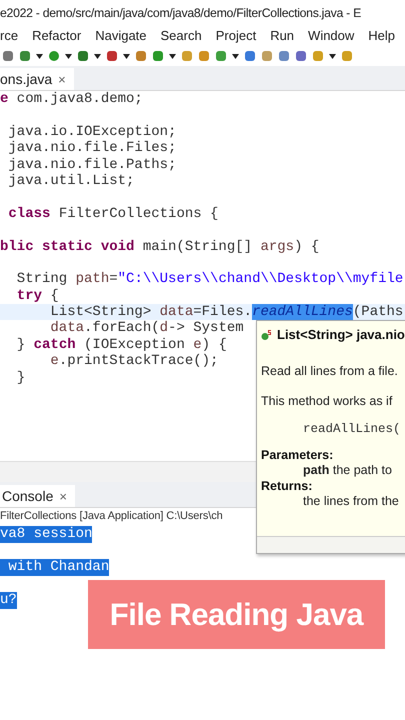 This screenshot has height=720, width=405. What do you see at coordinates (9, 35) in the screenshot?
I see `menu-item: rce` at bounding box center [9, 35].